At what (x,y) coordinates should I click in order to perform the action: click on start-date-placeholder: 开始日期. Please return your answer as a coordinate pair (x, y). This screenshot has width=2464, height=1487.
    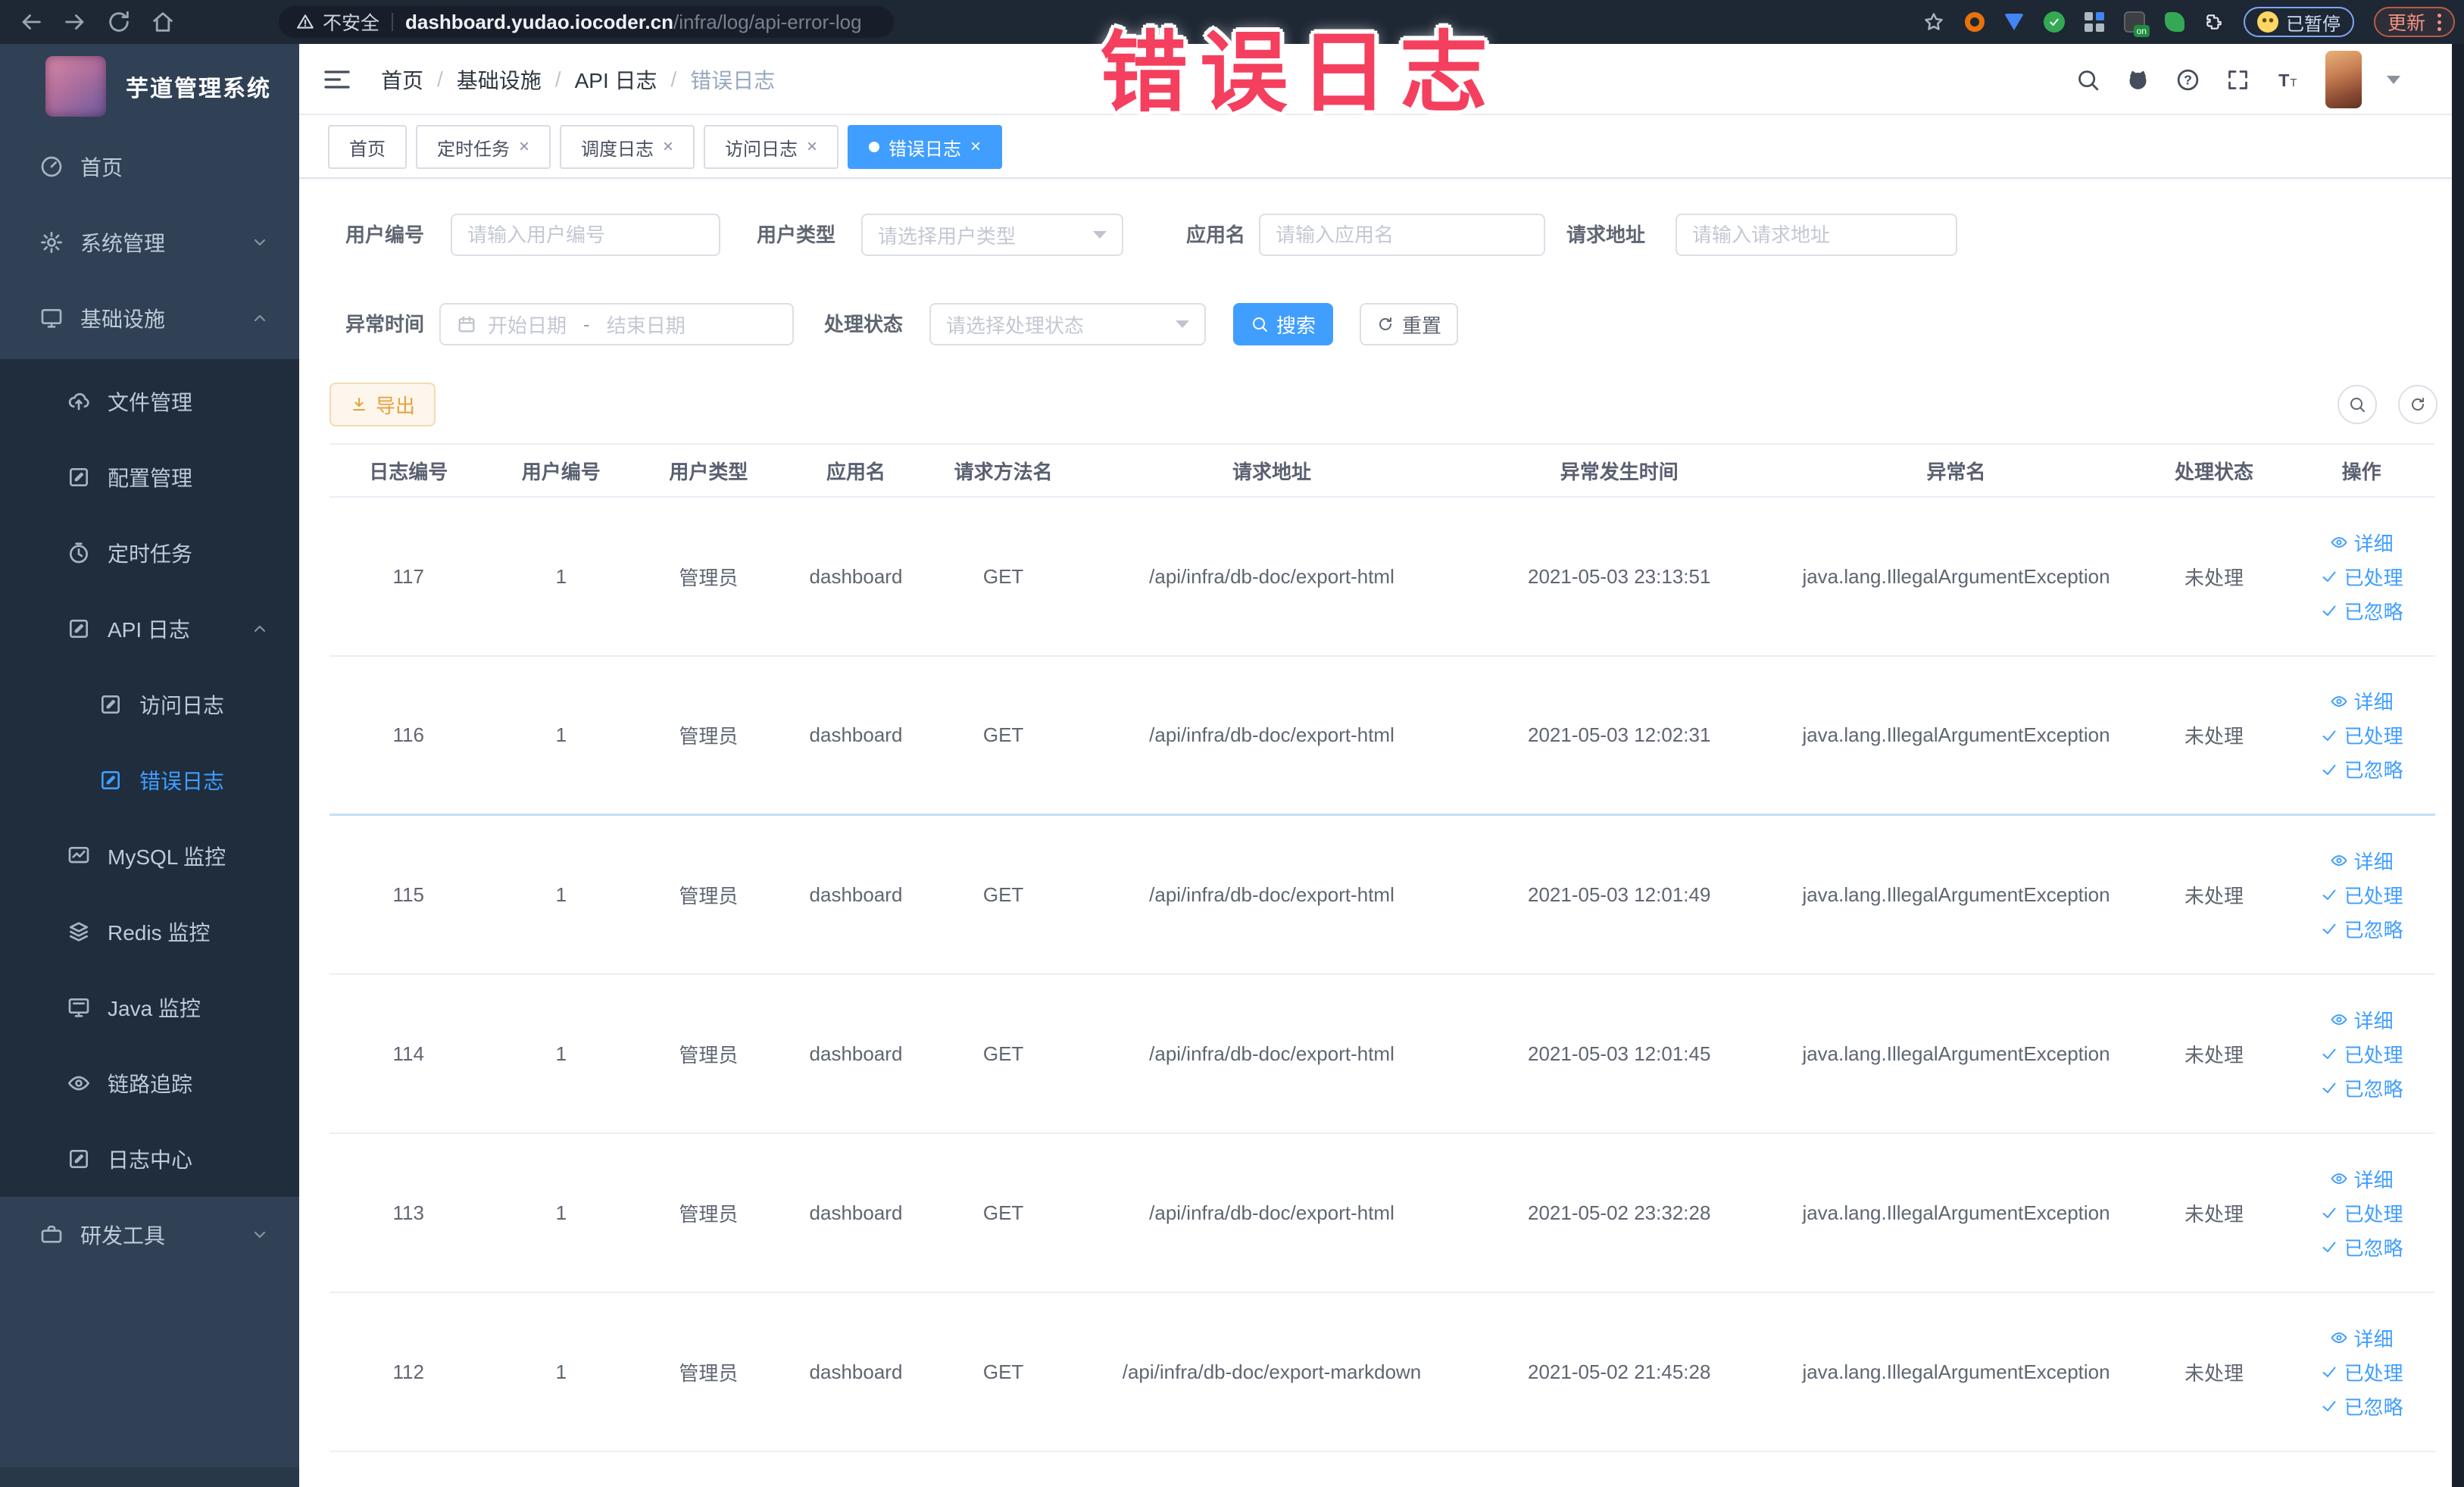
    Looking at the image, I should click on (527, 325).